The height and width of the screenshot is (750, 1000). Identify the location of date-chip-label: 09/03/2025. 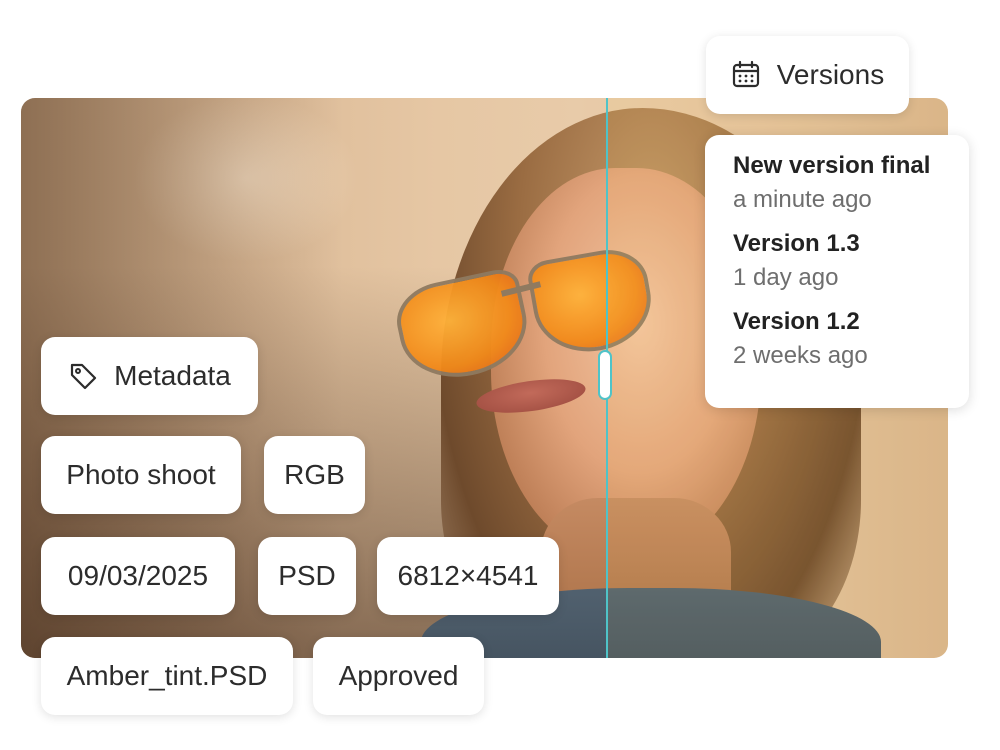
(138, 575).